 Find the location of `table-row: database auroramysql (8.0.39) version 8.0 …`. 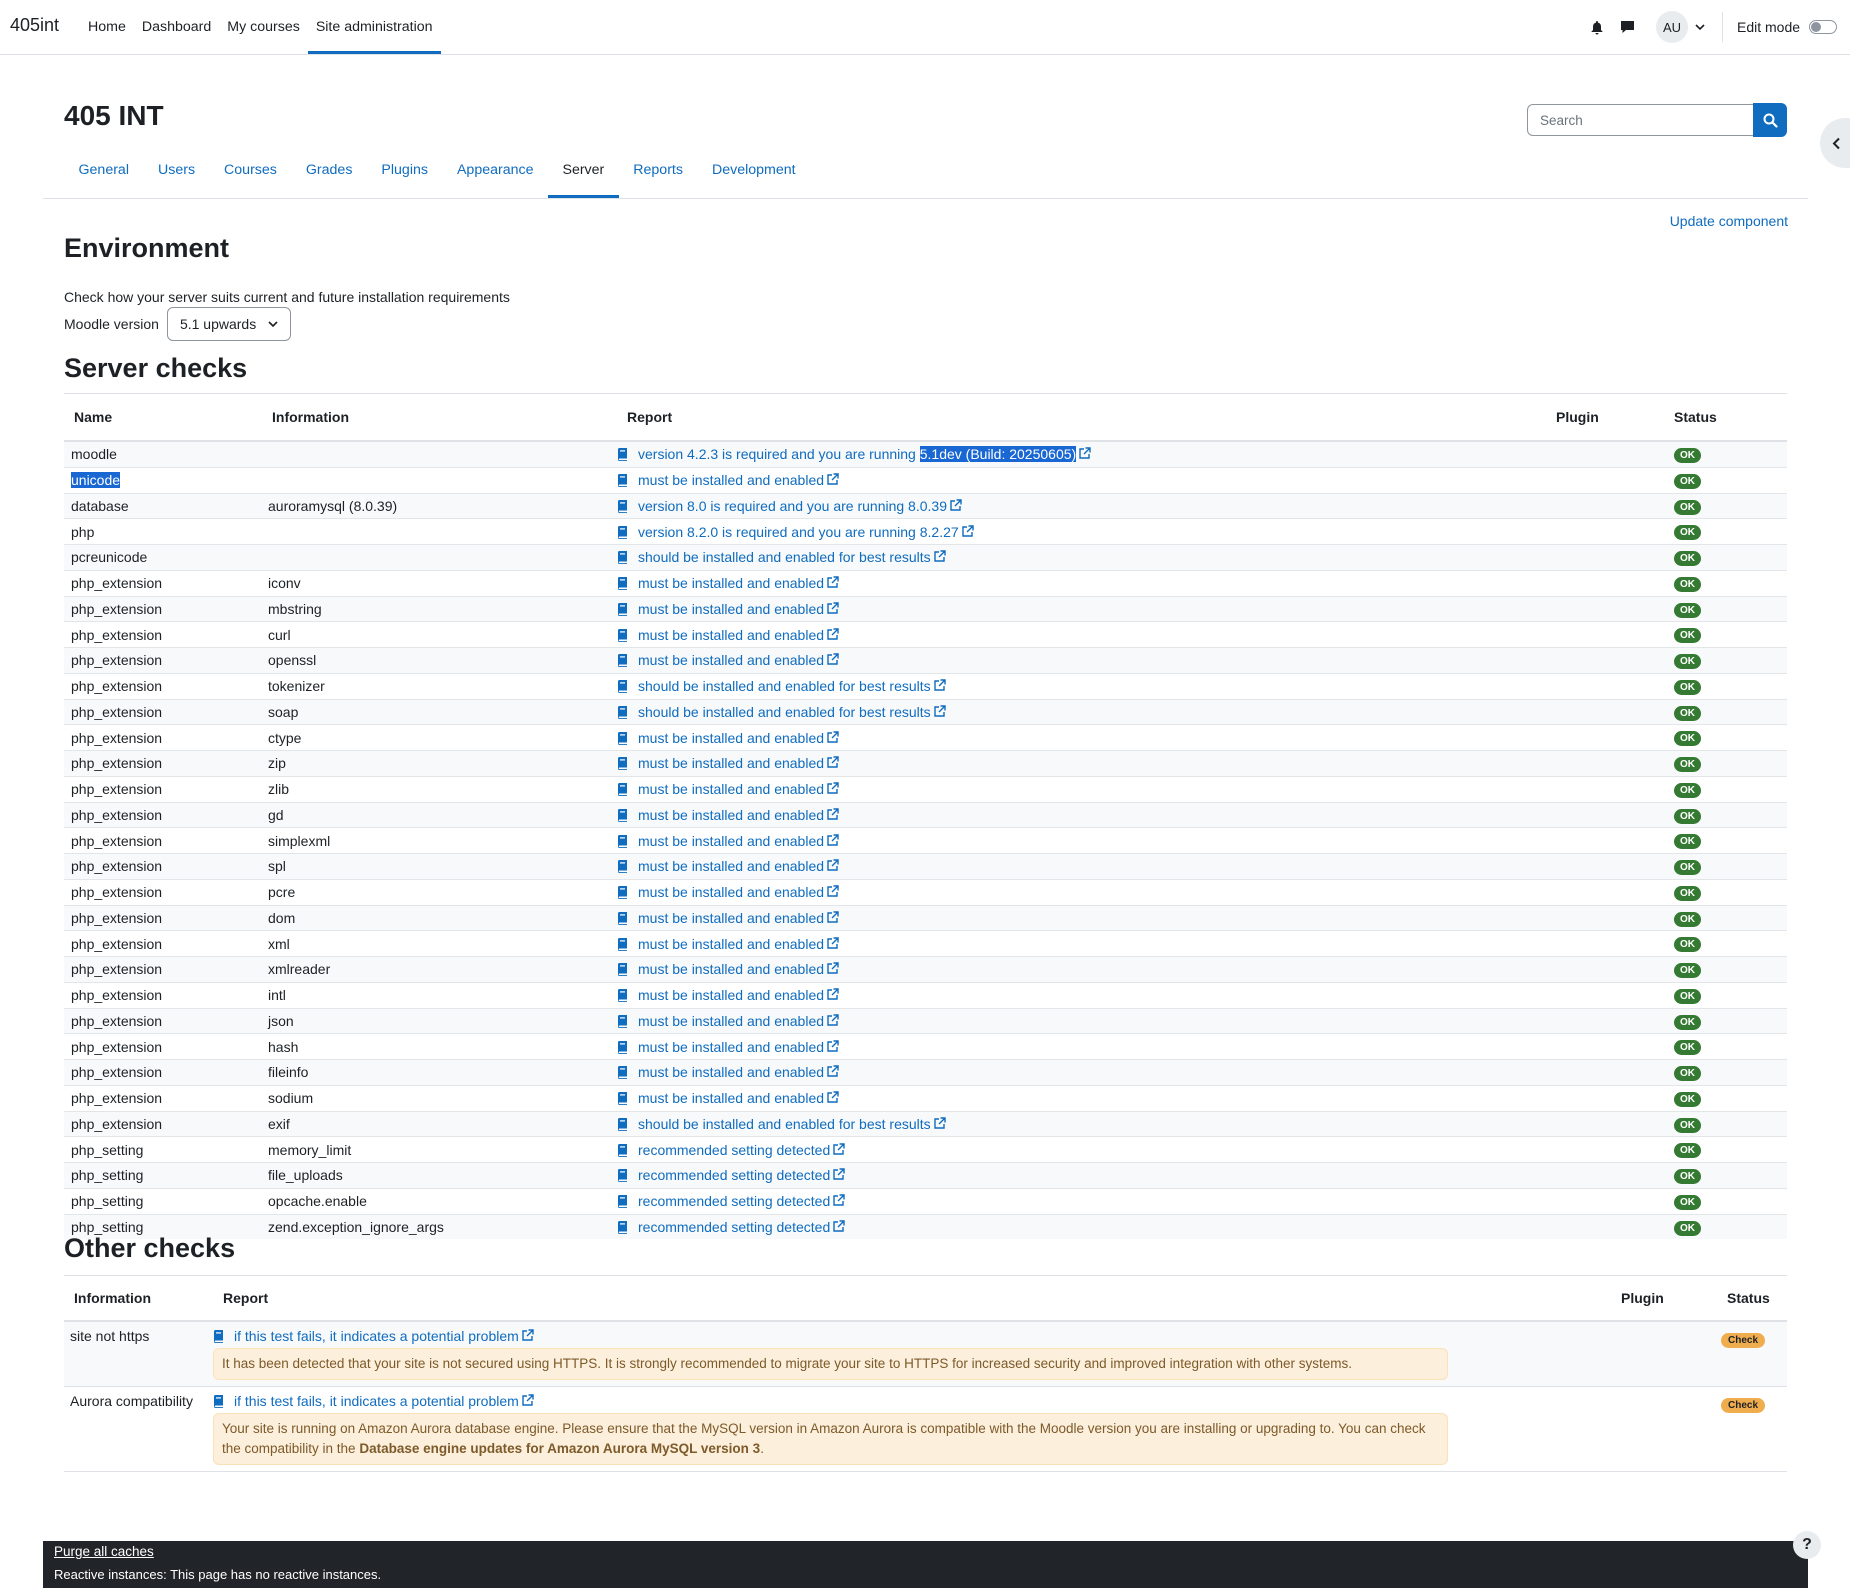

table-row: database auroramysql (8.0.39) version 8.0 … is located at coordinates (925, 505).